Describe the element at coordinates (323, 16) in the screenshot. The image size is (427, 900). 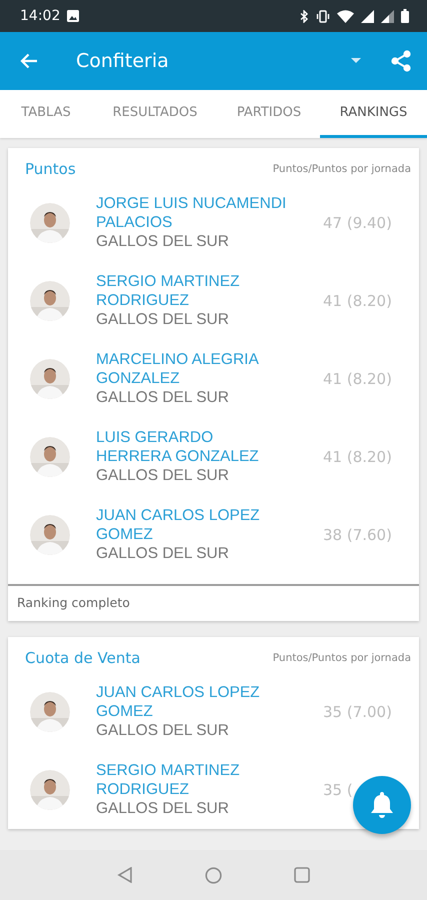
I see `vibrate-icon` at that location.